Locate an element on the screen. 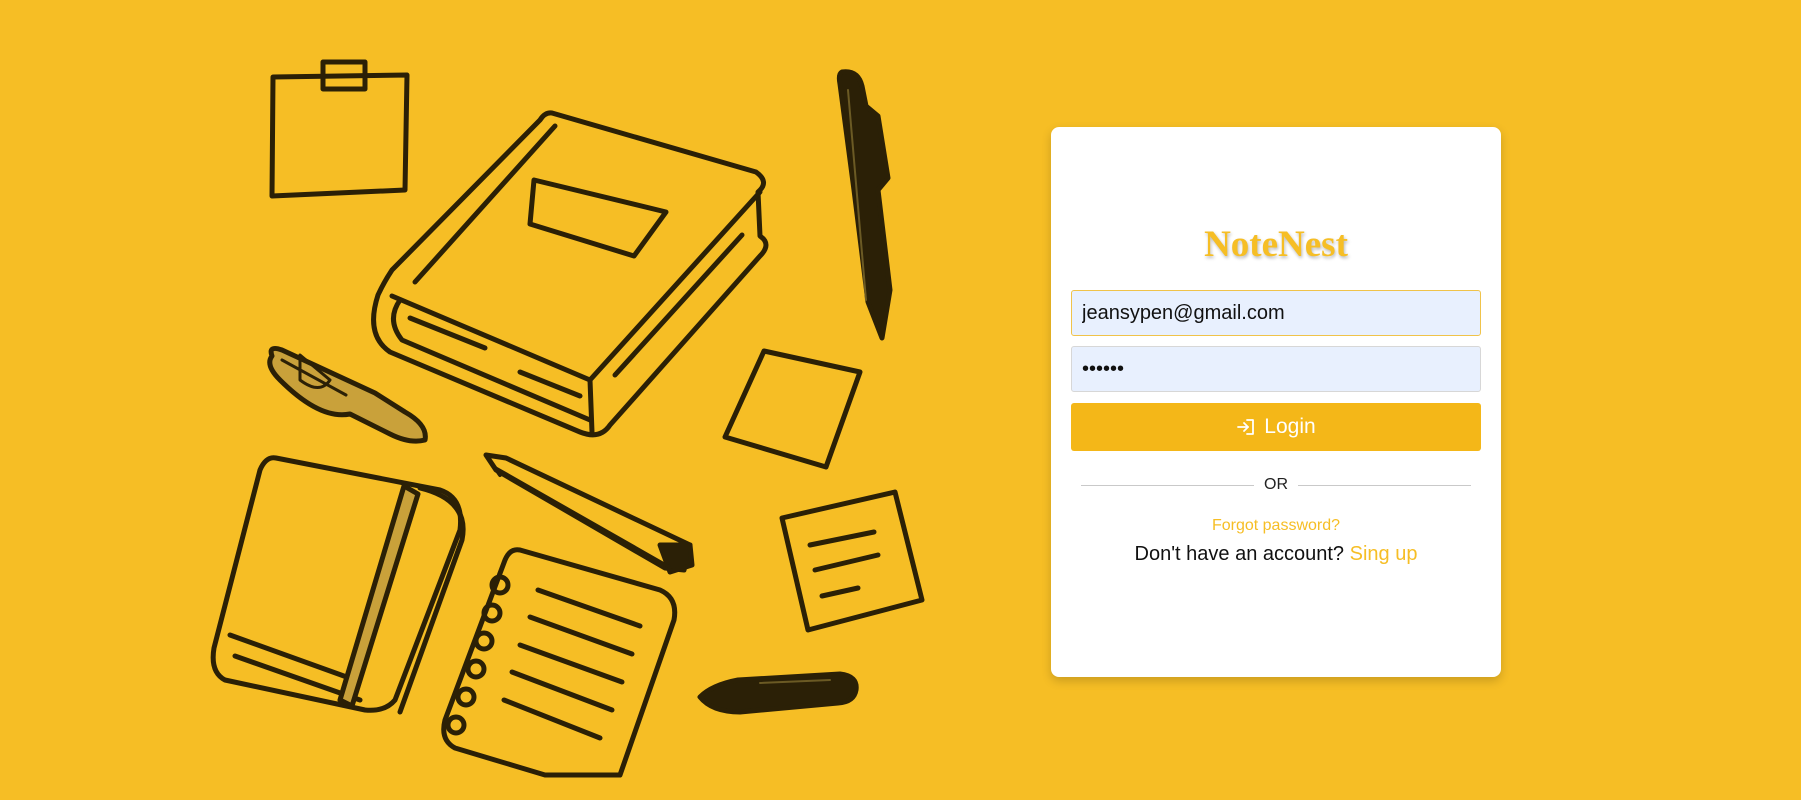  signup-prompt: Don't have an account? is located at coordinates (1239, 554).